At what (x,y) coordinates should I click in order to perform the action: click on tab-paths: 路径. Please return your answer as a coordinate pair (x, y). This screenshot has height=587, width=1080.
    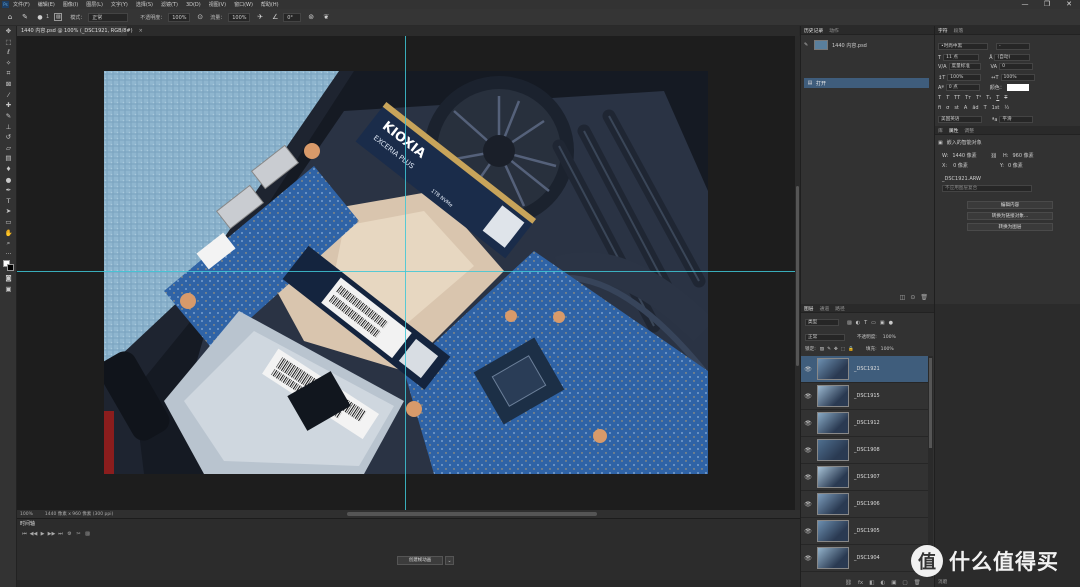
    Looking at the image, I should click on (840, 308).